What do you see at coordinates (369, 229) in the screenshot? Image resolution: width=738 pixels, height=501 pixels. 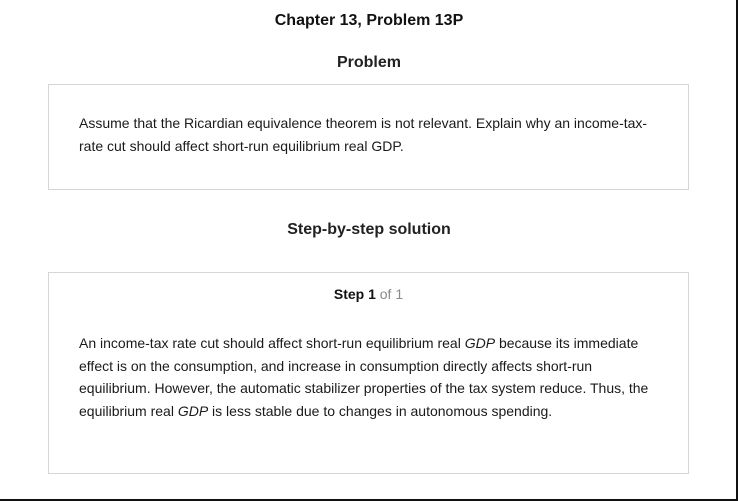 I see `solution-heading: Step-by-step solution` at bounding box center [369, 229].